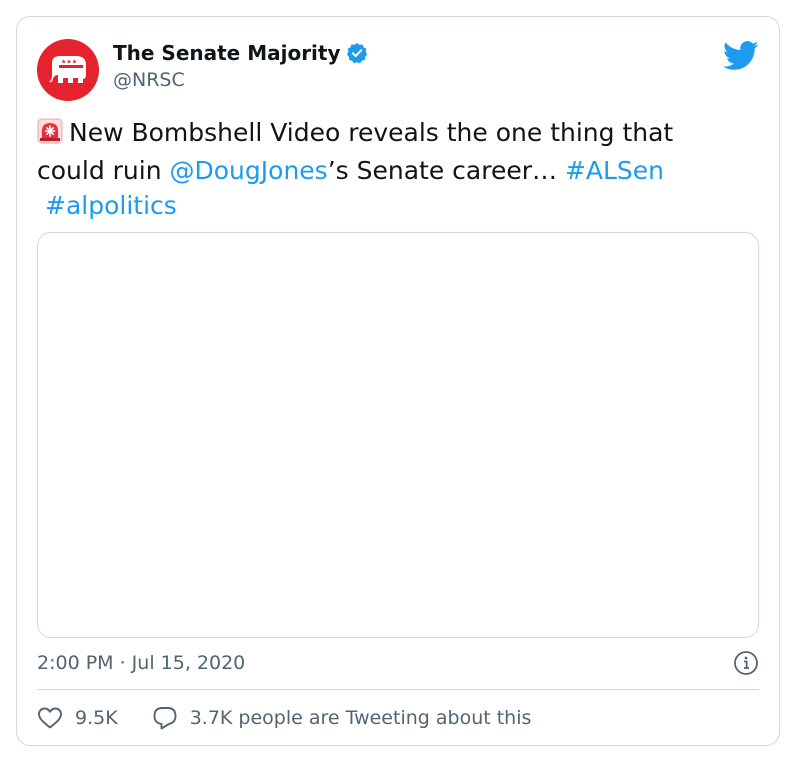  Describe the element at coordinates (165, 718) in the screenshot. I see `reply-bubble-icon` at that location.